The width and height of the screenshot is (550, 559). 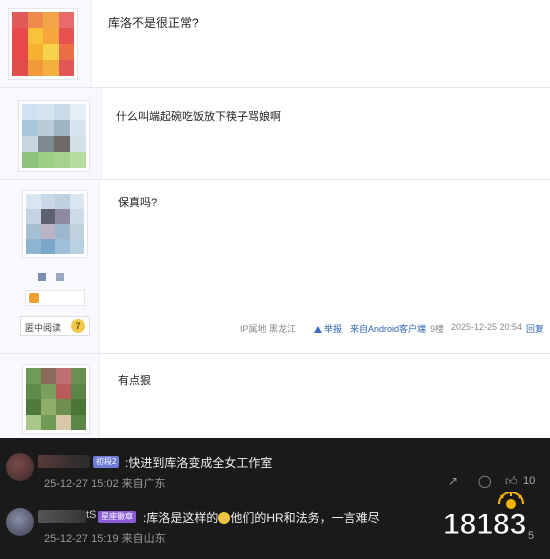 I want to click on post-content: 有点狠, so click(x=134, y=381).